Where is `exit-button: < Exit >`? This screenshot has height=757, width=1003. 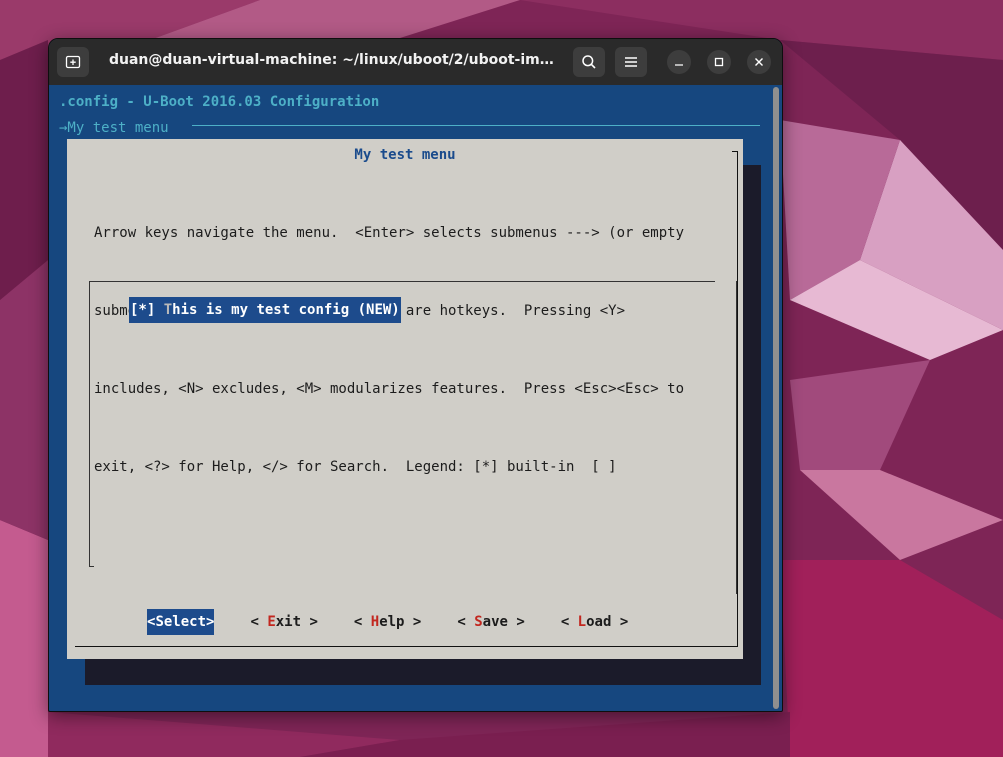
exit-button: < Exit > is located at coordinates (283, 622).